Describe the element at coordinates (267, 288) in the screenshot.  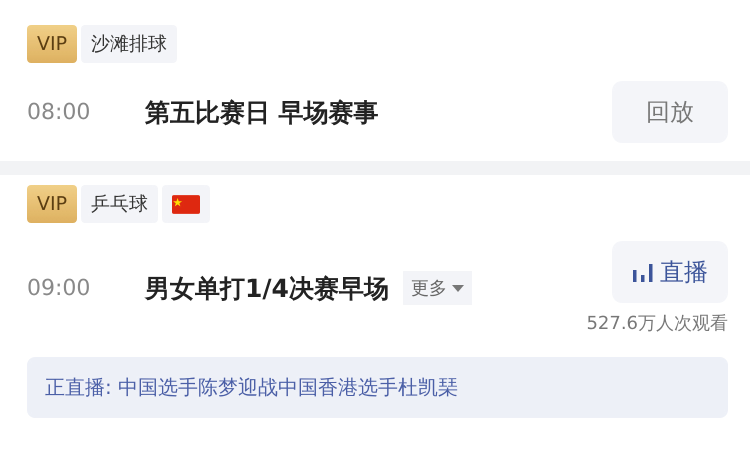
I see `match-title: 男女单打1/4决赛早场` at that location.